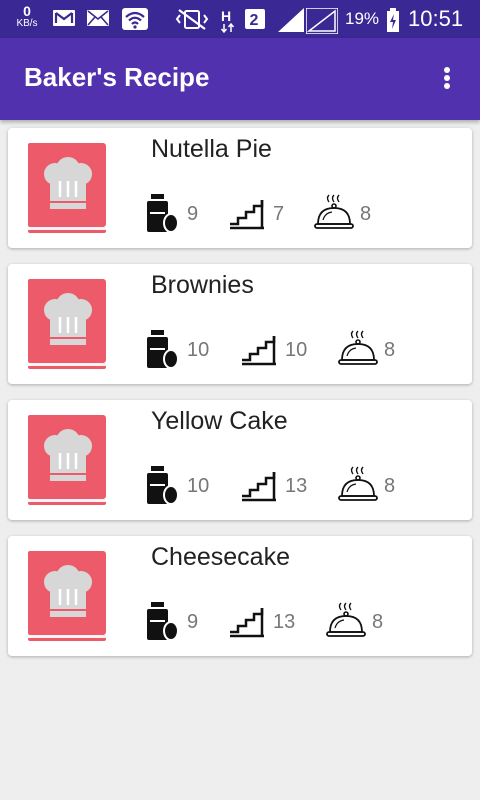 The height and width of the screenshot is (800, 480). I want to click on network-speed-value: 0, so click(27, 11).